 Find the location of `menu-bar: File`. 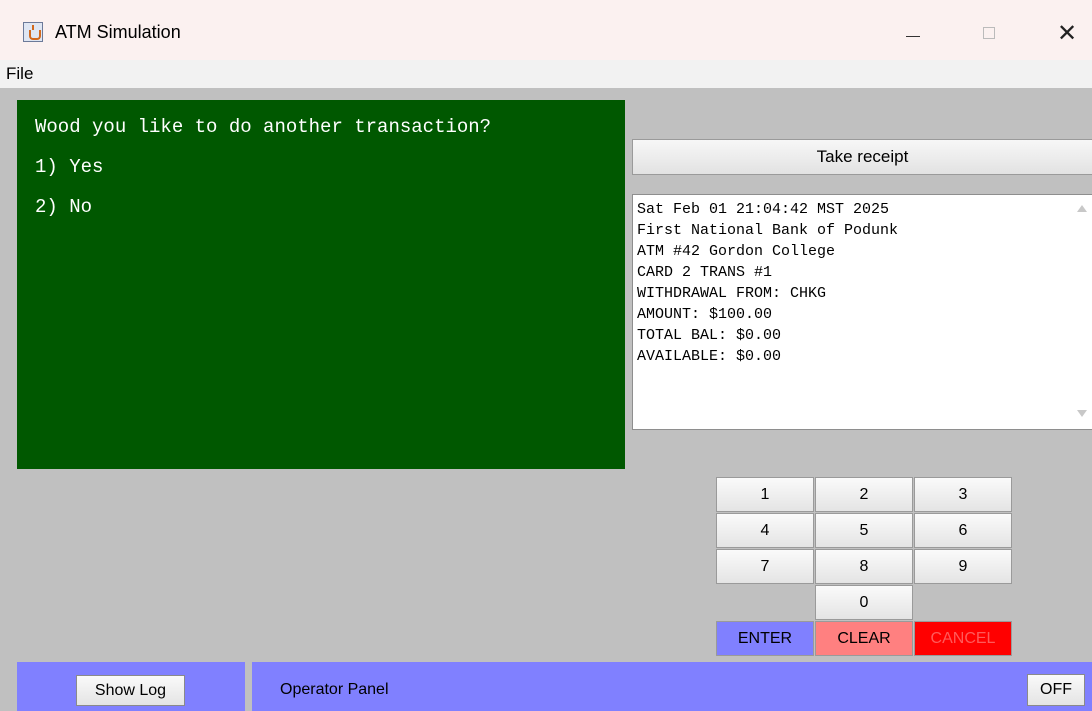

menu-bar: File is located at coordinates (546, 74).